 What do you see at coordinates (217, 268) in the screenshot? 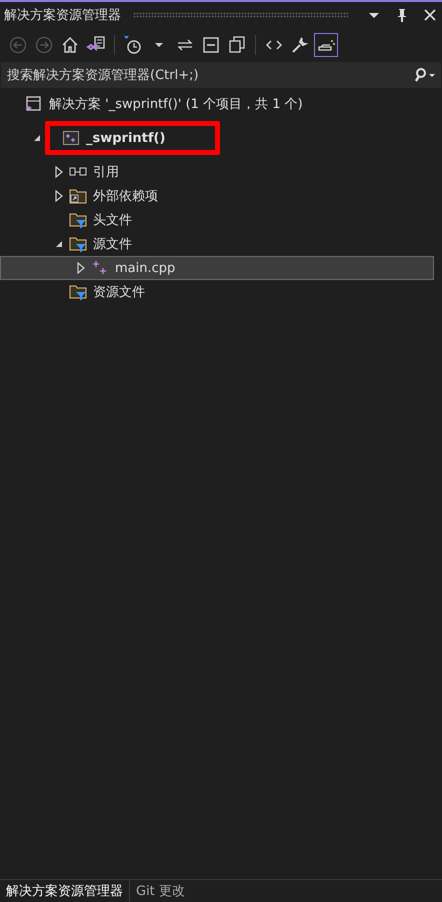
I see `tree-item-row: main.cpp` at bounding box center [217, 268].